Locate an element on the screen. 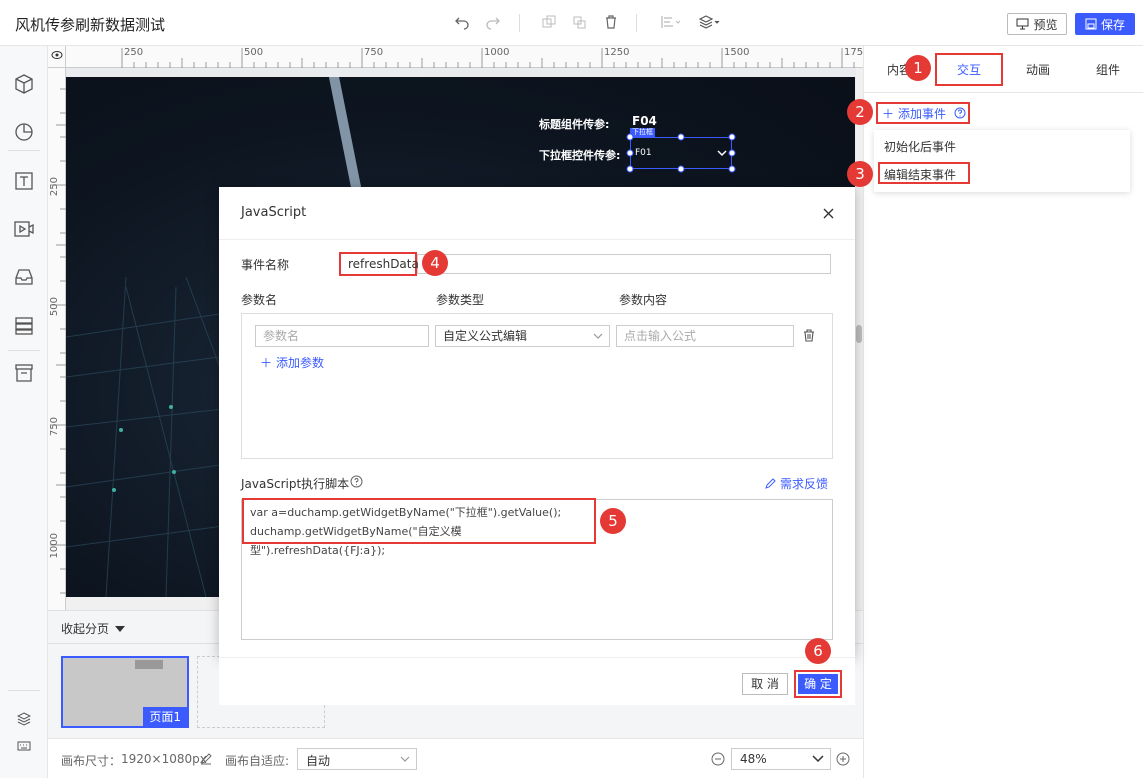 The height and width of the screenshot is (778, 1143). zoom-out-icon is located at coordinates (718, 759).